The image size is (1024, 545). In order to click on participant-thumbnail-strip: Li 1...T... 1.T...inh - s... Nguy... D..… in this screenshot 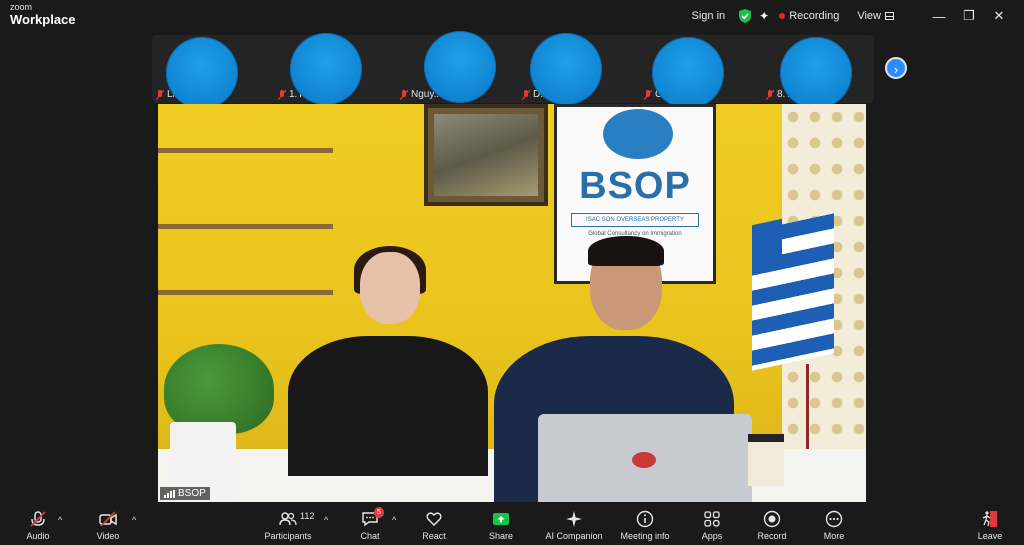, I will do `click(513, 69)`.